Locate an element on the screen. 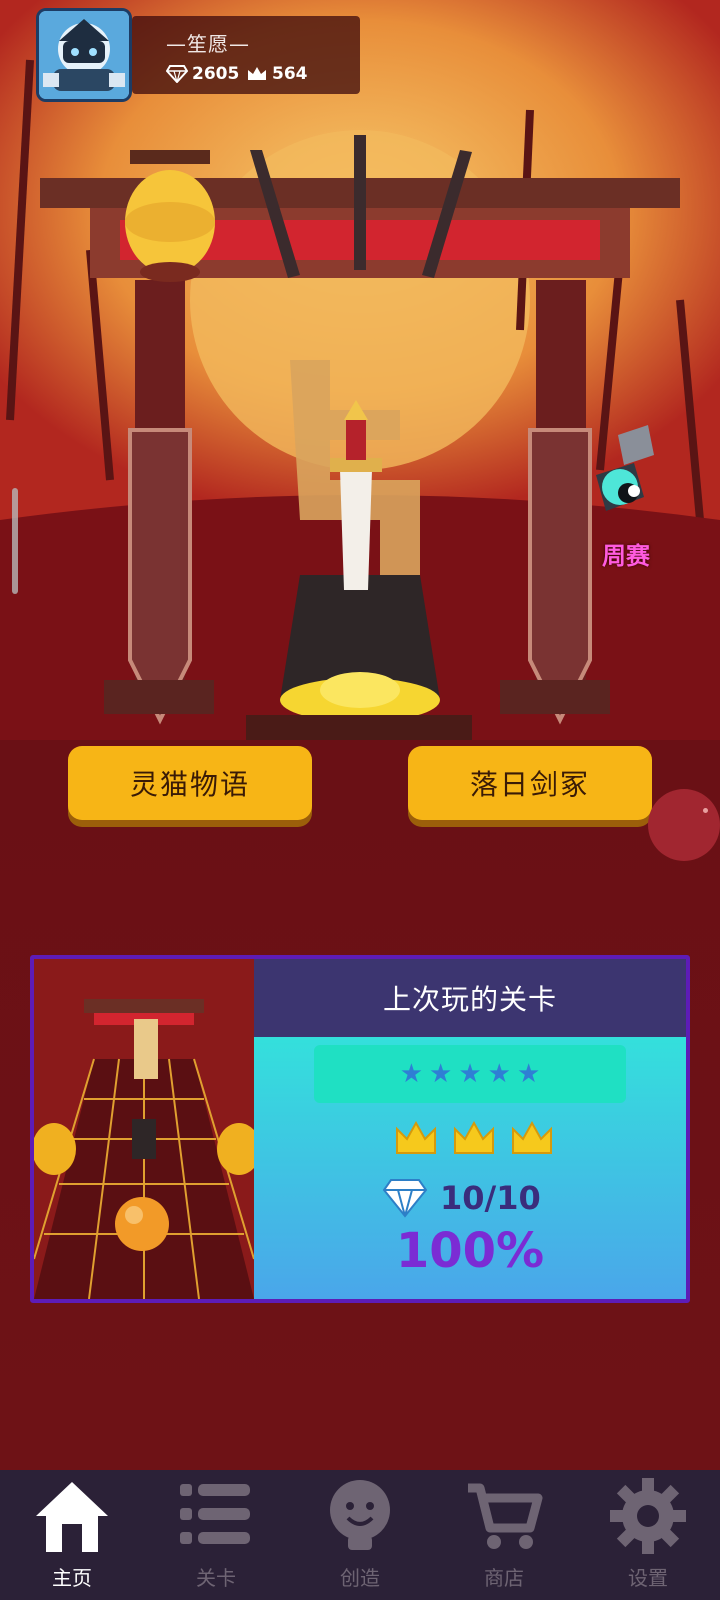 This screenshot has width=720, height=1600. gems-collected: 10/10 is located at coordinates (461, 1198).